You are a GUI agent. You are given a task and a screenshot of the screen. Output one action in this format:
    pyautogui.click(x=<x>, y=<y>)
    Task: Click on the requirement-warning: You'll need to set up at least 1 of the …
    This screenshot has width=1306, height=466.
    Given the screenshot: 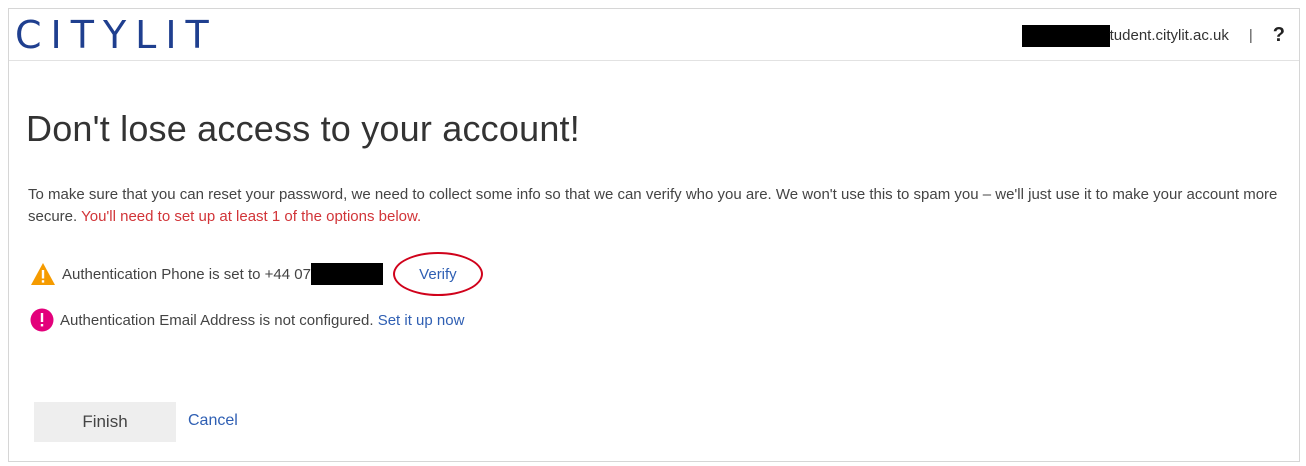 What is the action you would take?
    pyautogui.click(x=251, y=216)
    